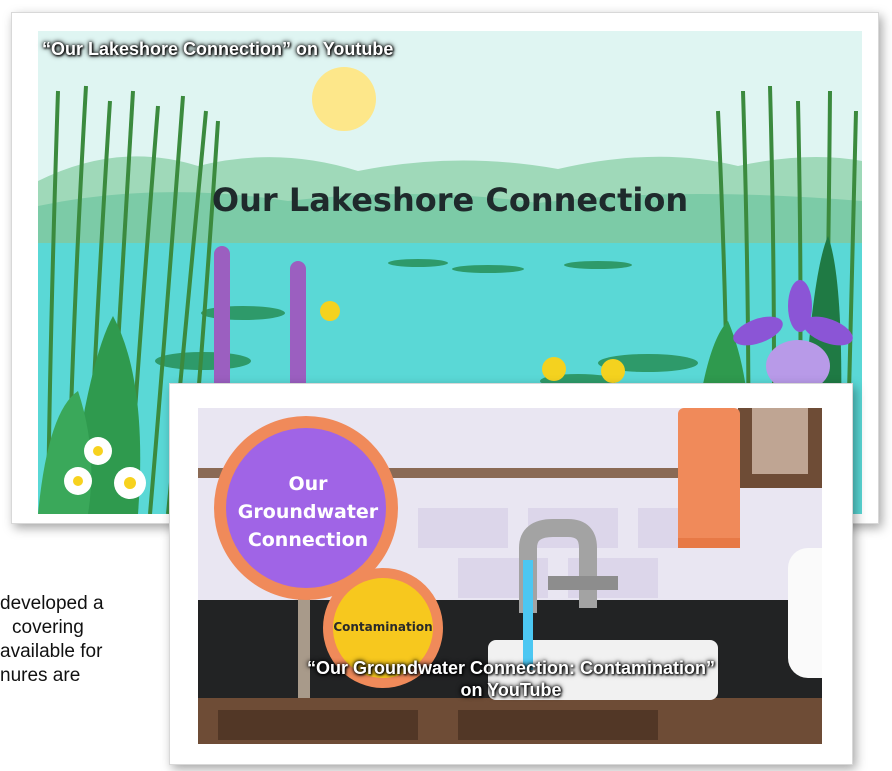  I want to click on towel, so click(709, 478).